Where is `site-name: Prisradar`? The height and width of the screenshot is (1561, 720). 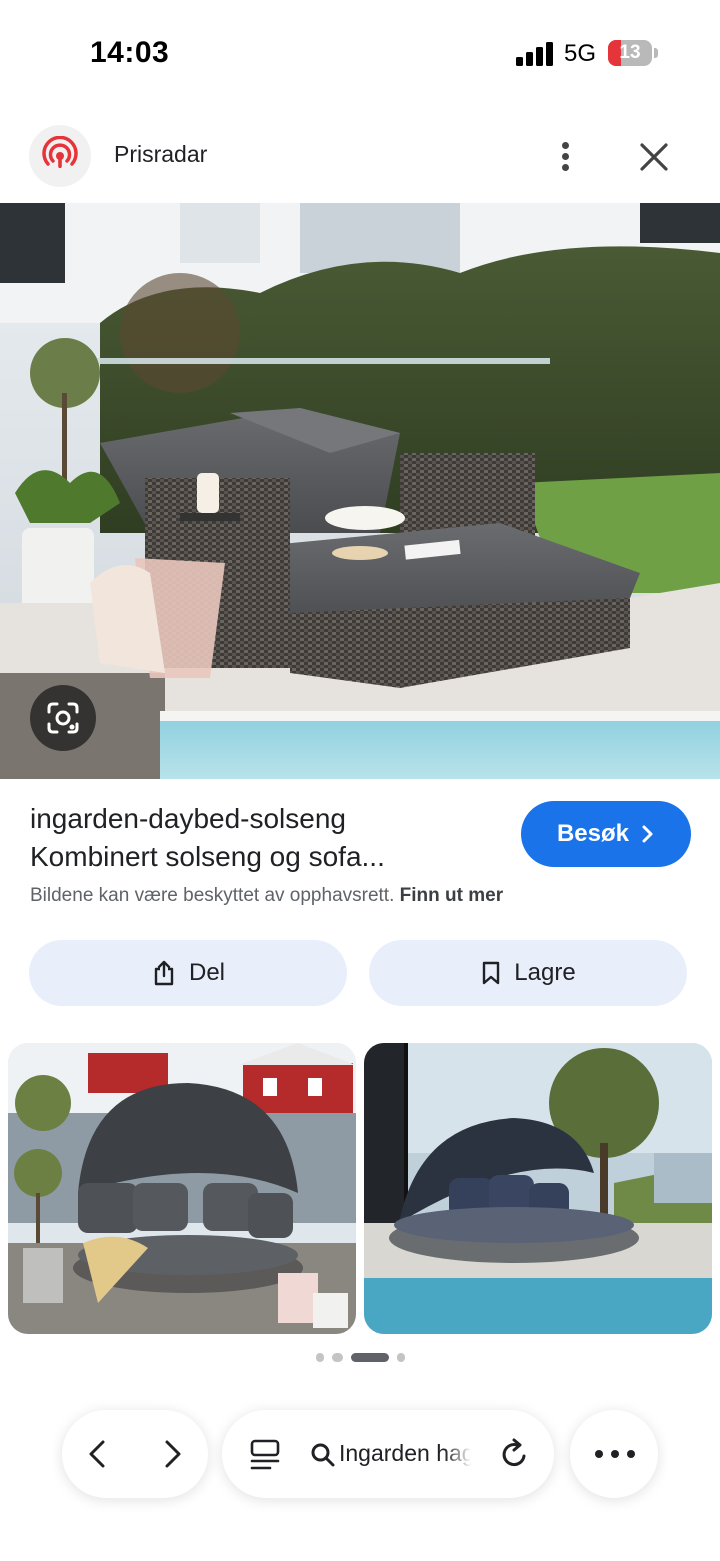 site-name: Prisradar is located at coordinates (160, 154).